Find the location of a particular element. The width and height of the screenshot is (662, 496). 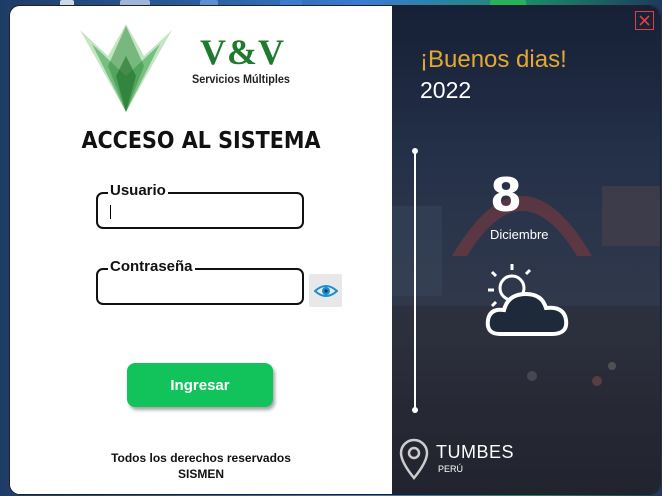

greeting-text: ¡Buenos dias! is located at coordinates (493, 59).